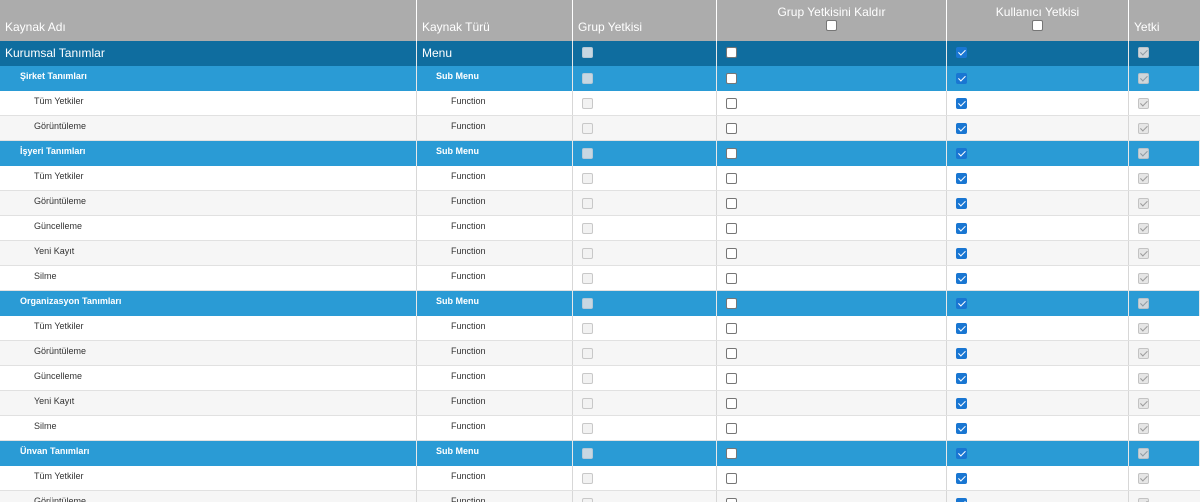 The image size is (1200, 502). I want to click on resource-name-cell: Ünvan Tanımları, so click(208, 453).